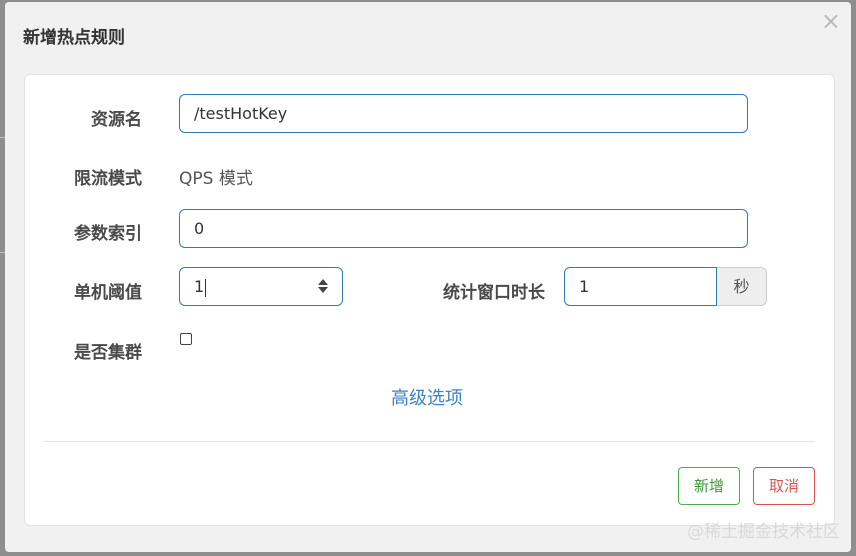 Image resolution: width=856 pixels, height=556 pixels. I want to click on window-duration-input: 1, so click(640, 286).